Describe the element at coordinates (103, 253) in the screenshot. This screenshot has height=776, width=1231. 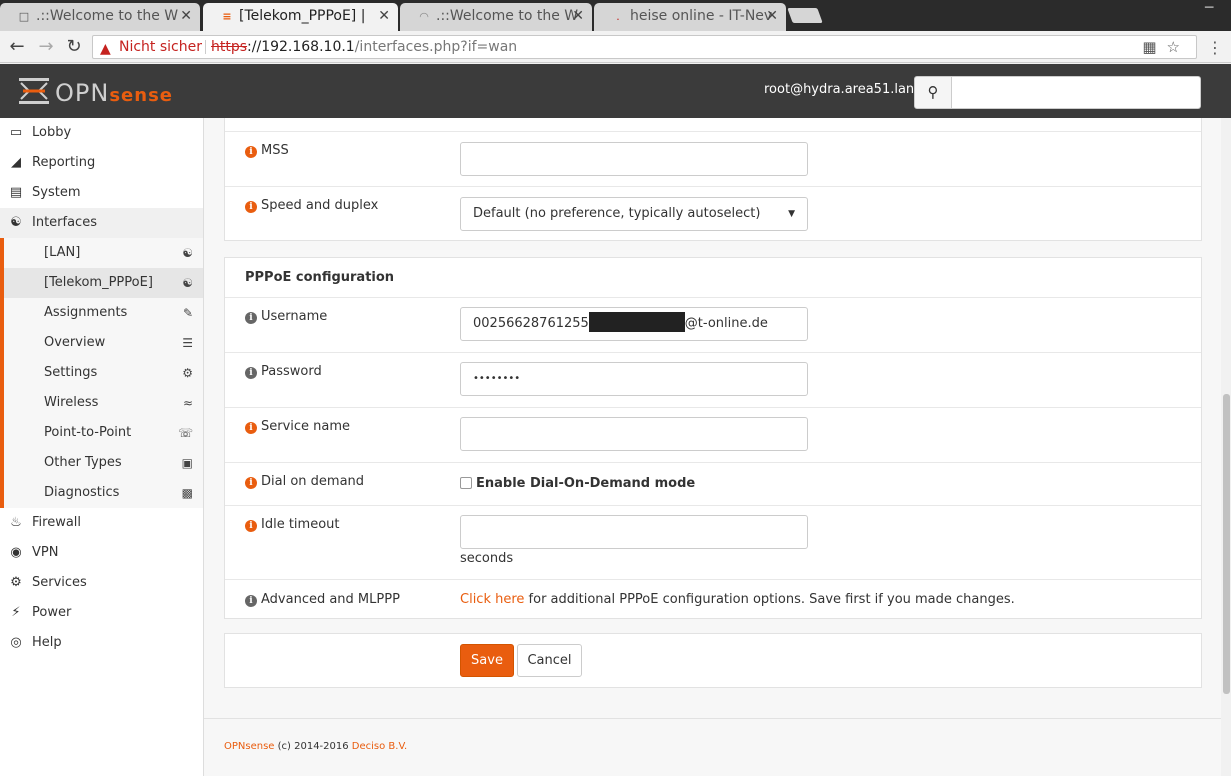
I see `sidebar-item-lan: [LAN] ☯` at that location.